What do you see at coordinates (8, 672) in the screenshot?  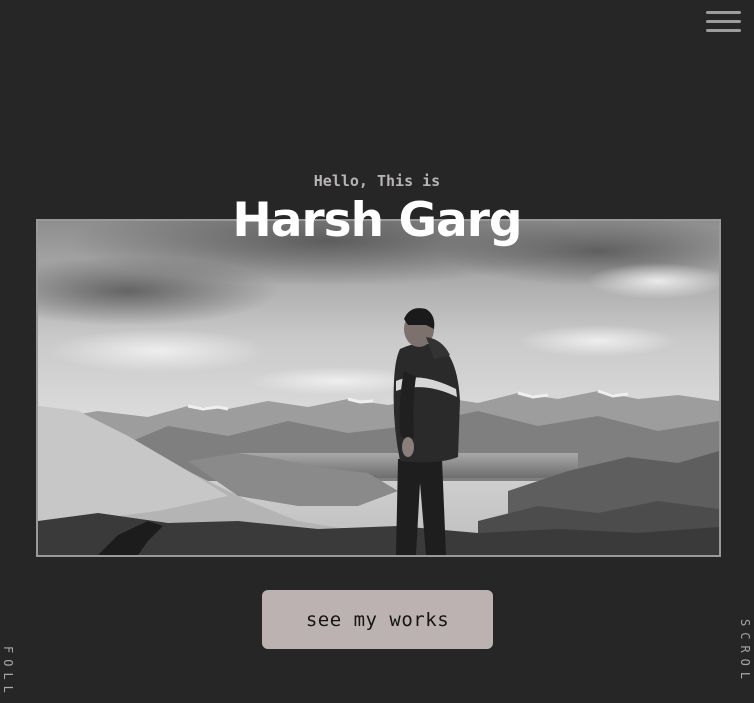 I see `follow-side-label: FOLL` at bounding box center [8, 672].